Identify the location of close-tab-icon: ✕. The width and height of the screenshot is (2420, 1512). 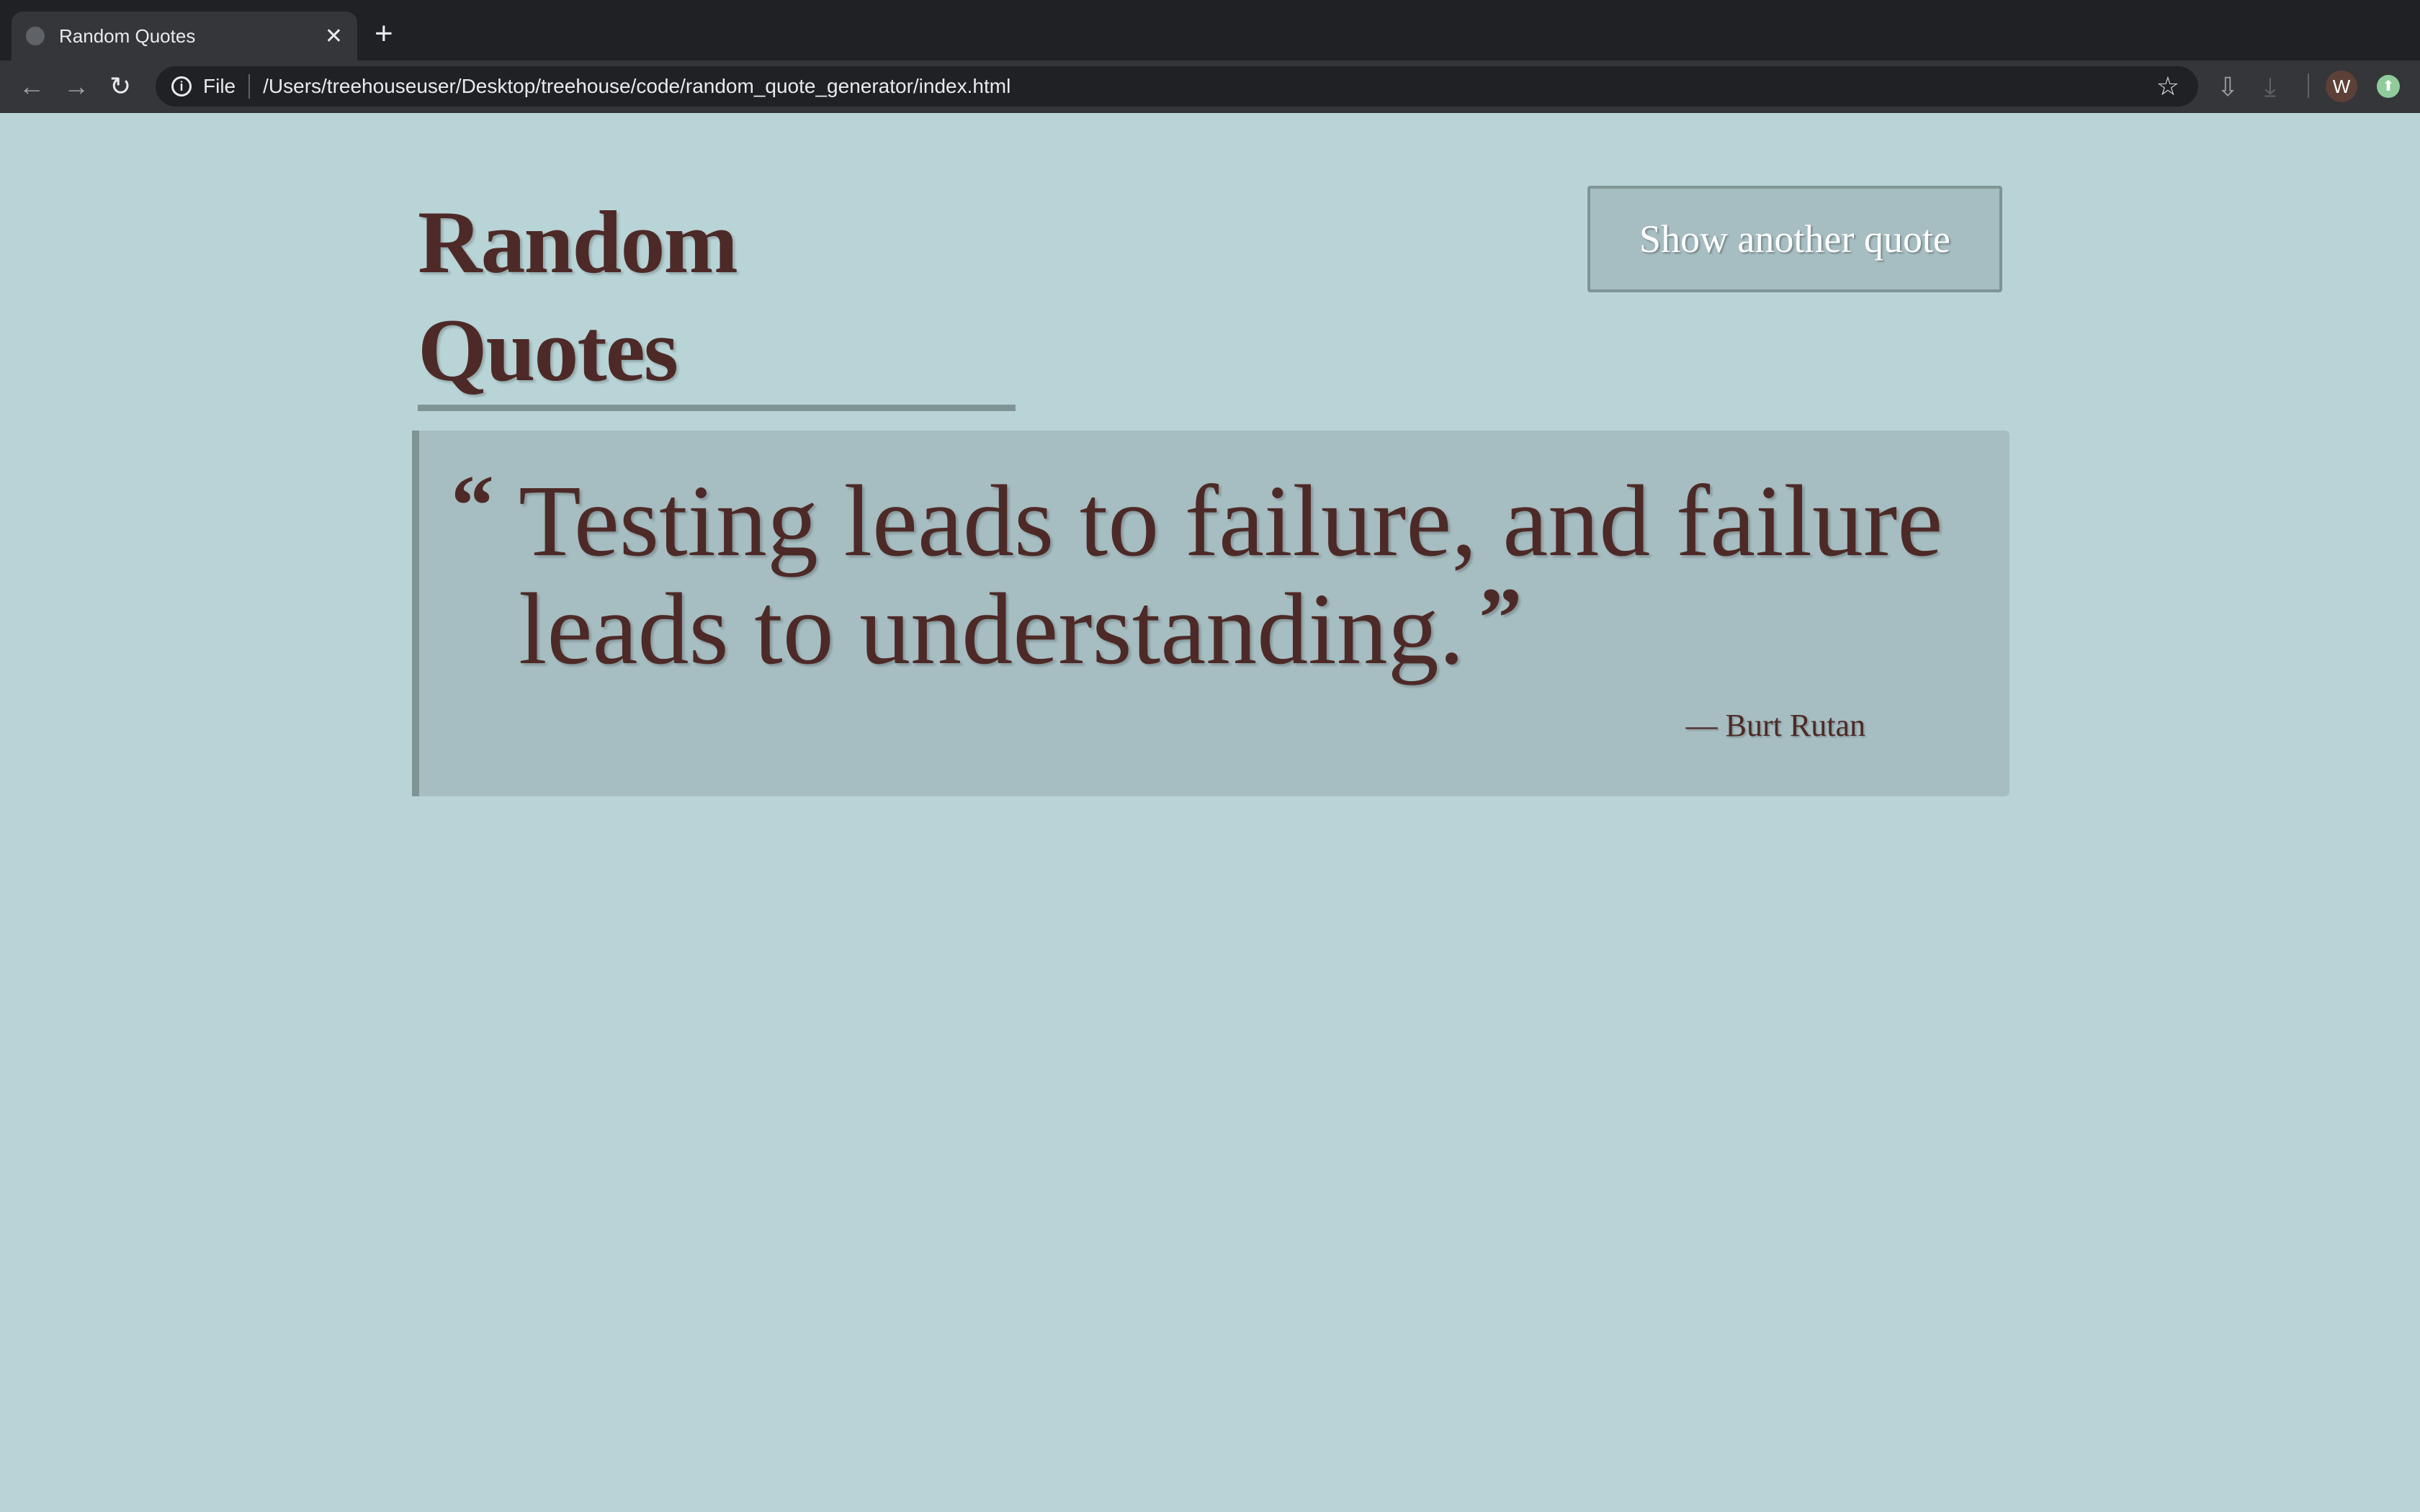
(334, 36).